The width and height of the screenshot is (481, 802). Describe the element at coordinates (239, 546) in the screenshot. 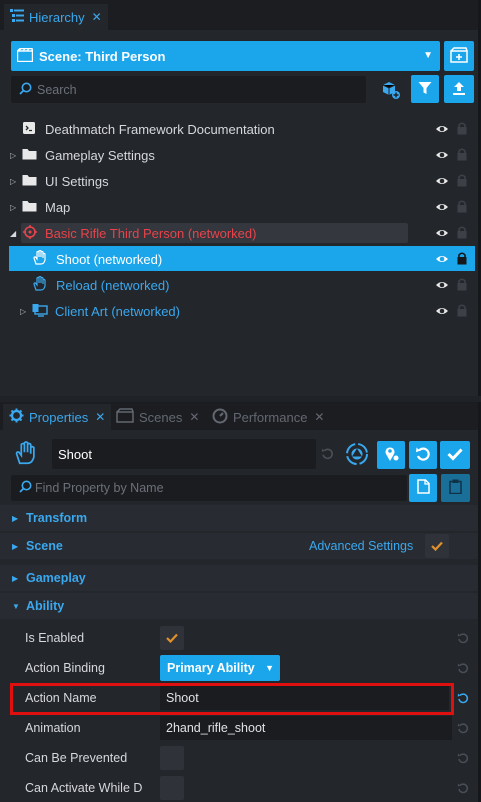

I see `section-scene: ▶ Scene Advanced Settings` at that location.